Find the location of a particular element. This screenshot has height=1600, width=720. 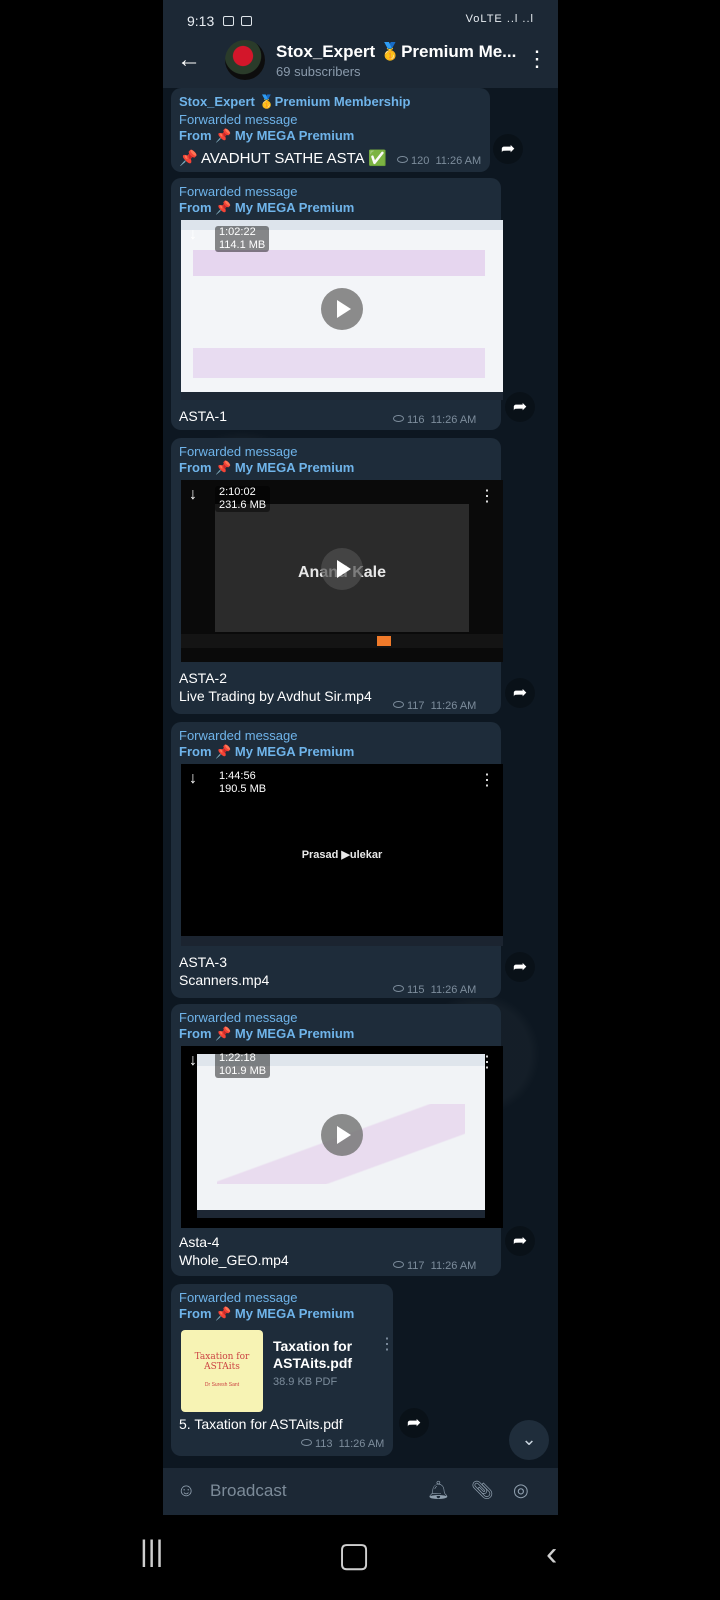

recent-apps-icon: ||| is located at coordinates (151, 1552).